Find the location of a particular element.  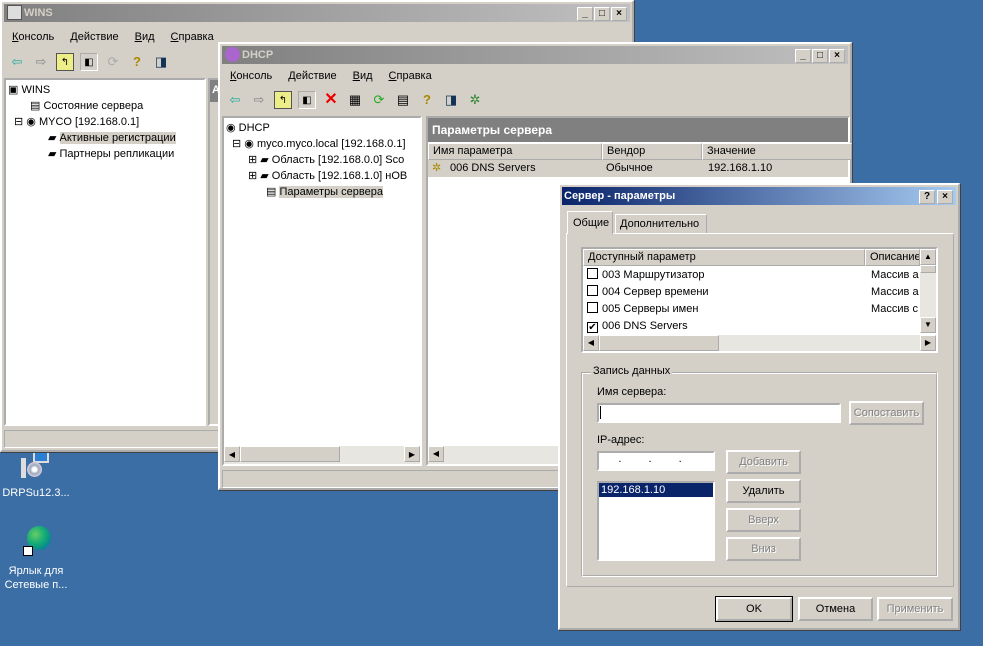

move-down-button: Вниз is located at coordinates (763, 549).